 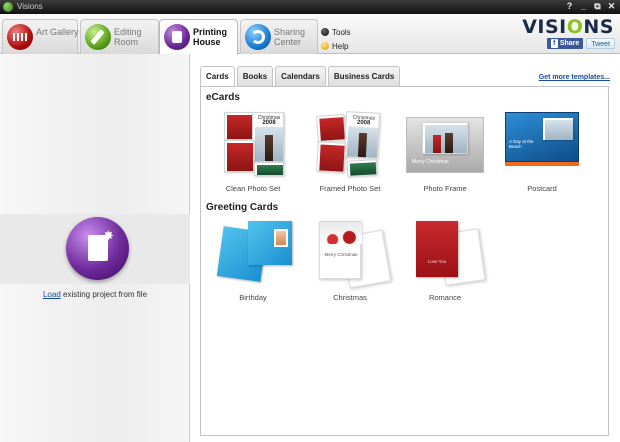 I want to click on tools-icon, so click(x=325, y=32).